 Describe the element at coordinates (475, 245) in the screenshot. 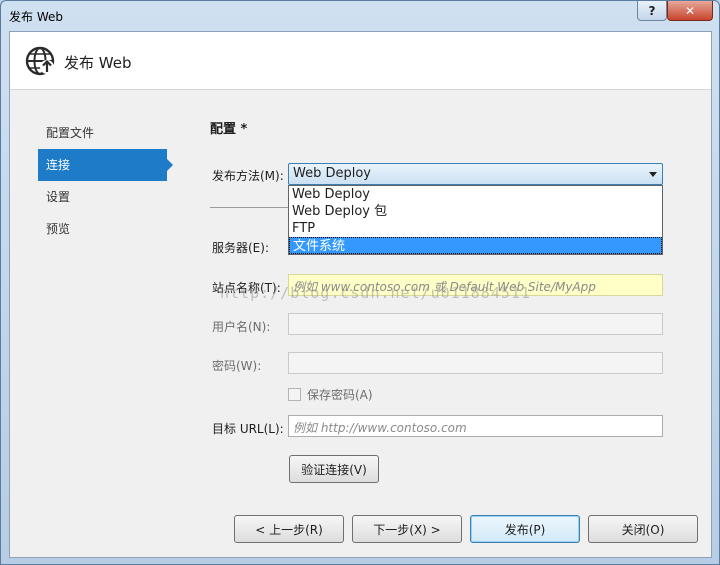

I see `dropdown-option-file-system: 文件系统` at that location.